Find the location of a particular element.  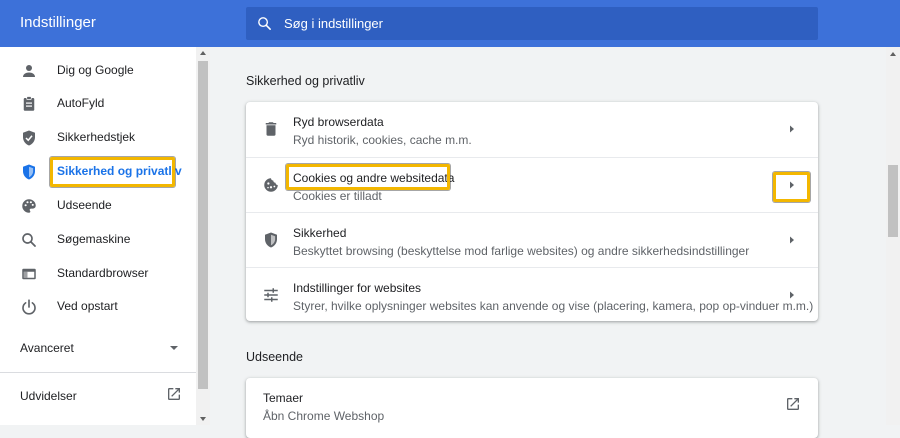

sidebar-item-you-and-google: Dig og Google is located at coordinates (98, 71).